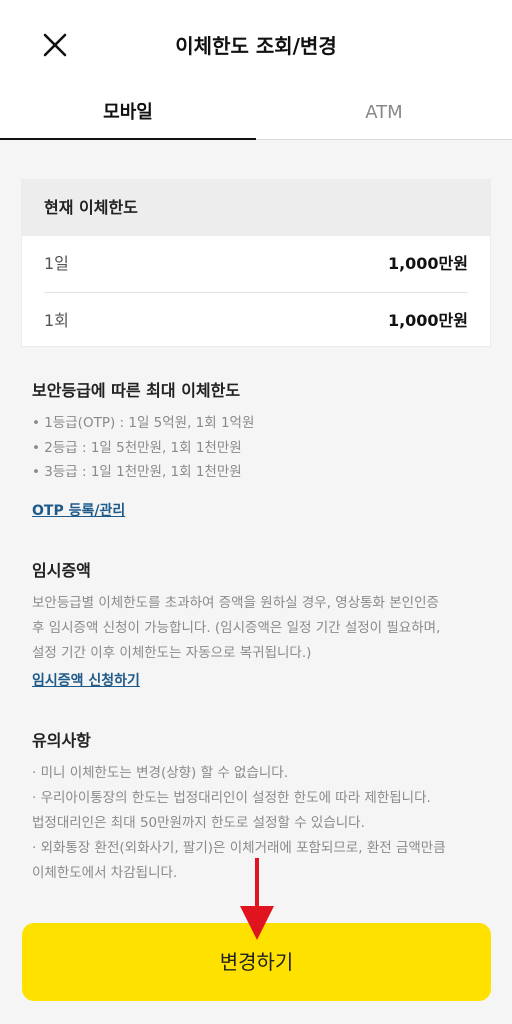  What do you see at coordinates (257, 899) in the screenshot?
I see `red-arrow-icon` at bounding box center [257, 899].